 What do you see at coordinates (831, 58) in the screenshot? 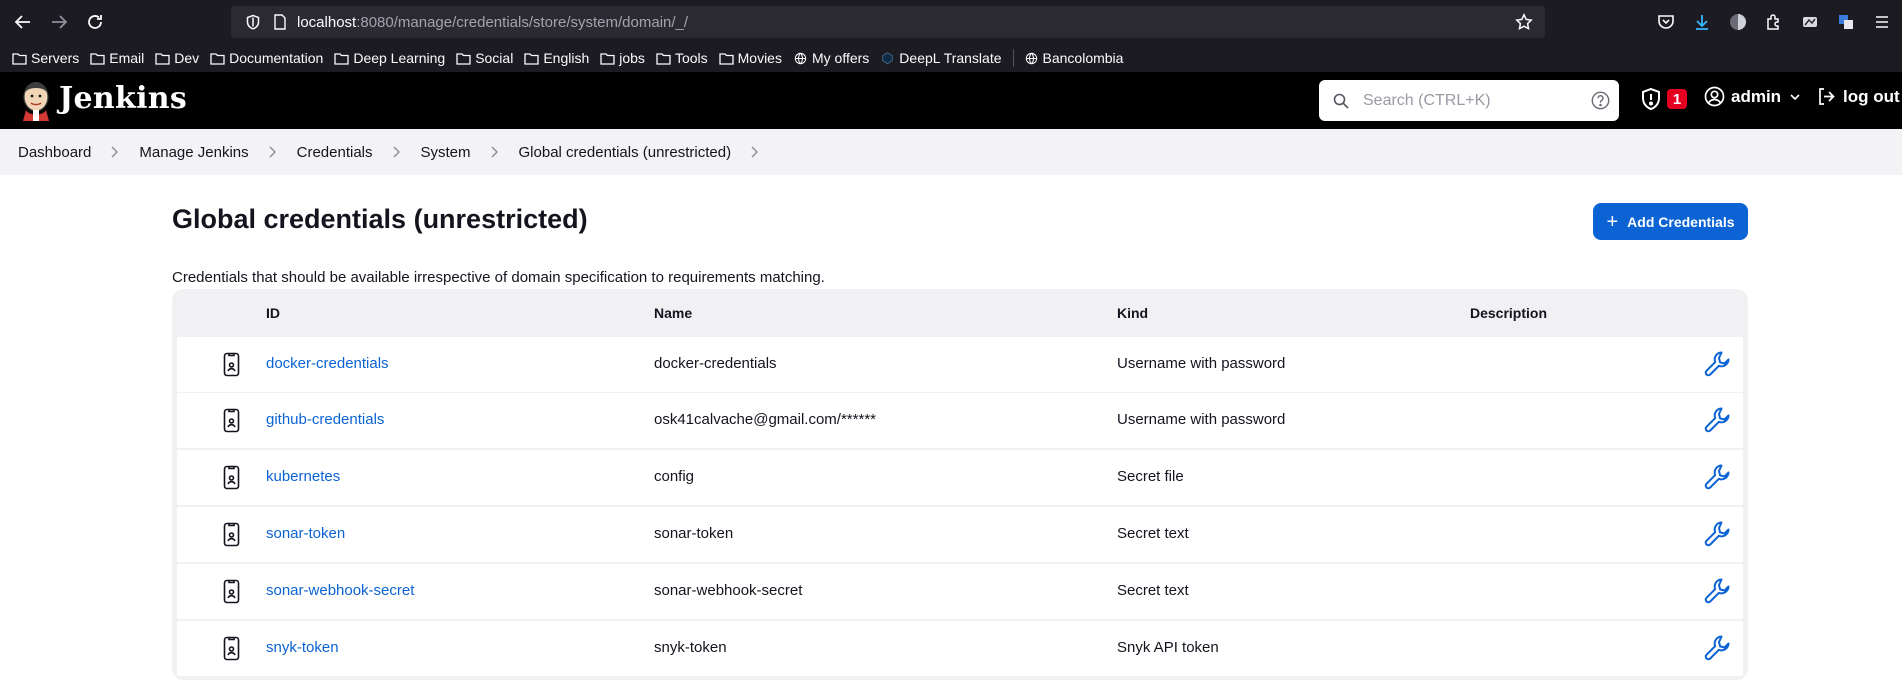
I see `bookmark-my-offers: My offers` at bounding box center [831, 58].